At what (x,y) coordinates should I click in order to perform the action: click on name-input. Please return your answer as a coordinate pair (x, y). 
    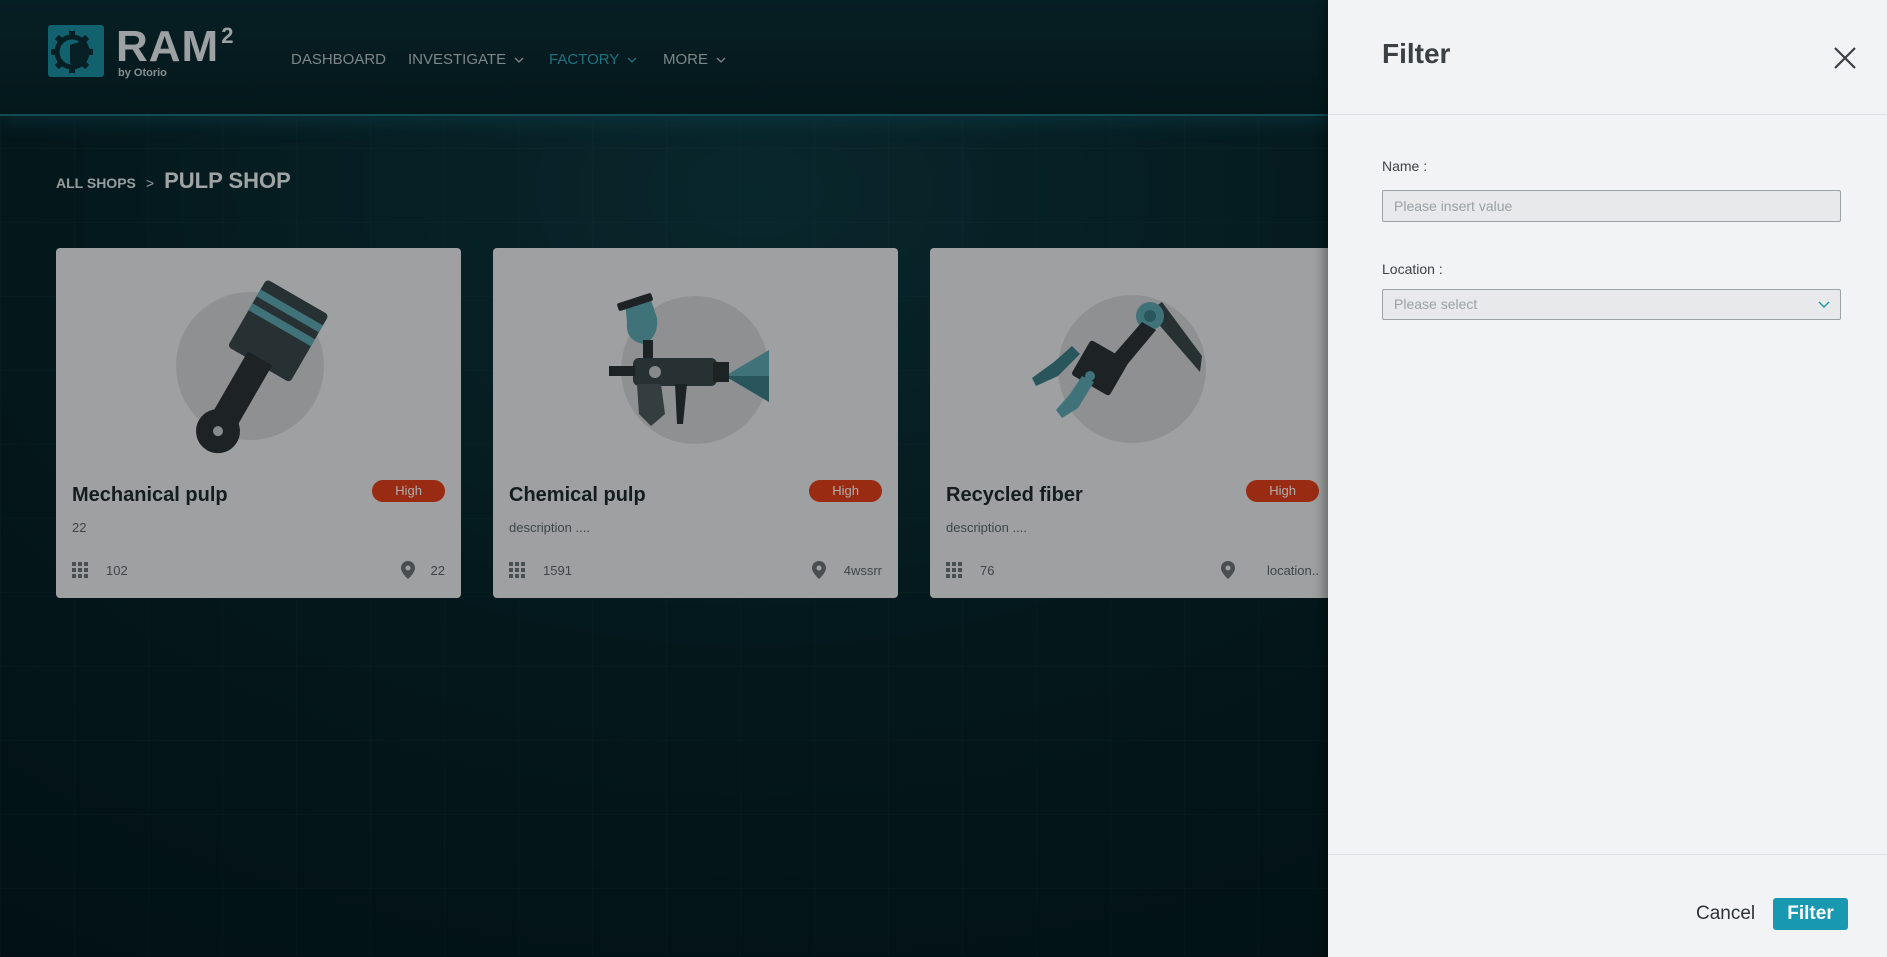
    Looking at the image, I should click on (1611, 206).